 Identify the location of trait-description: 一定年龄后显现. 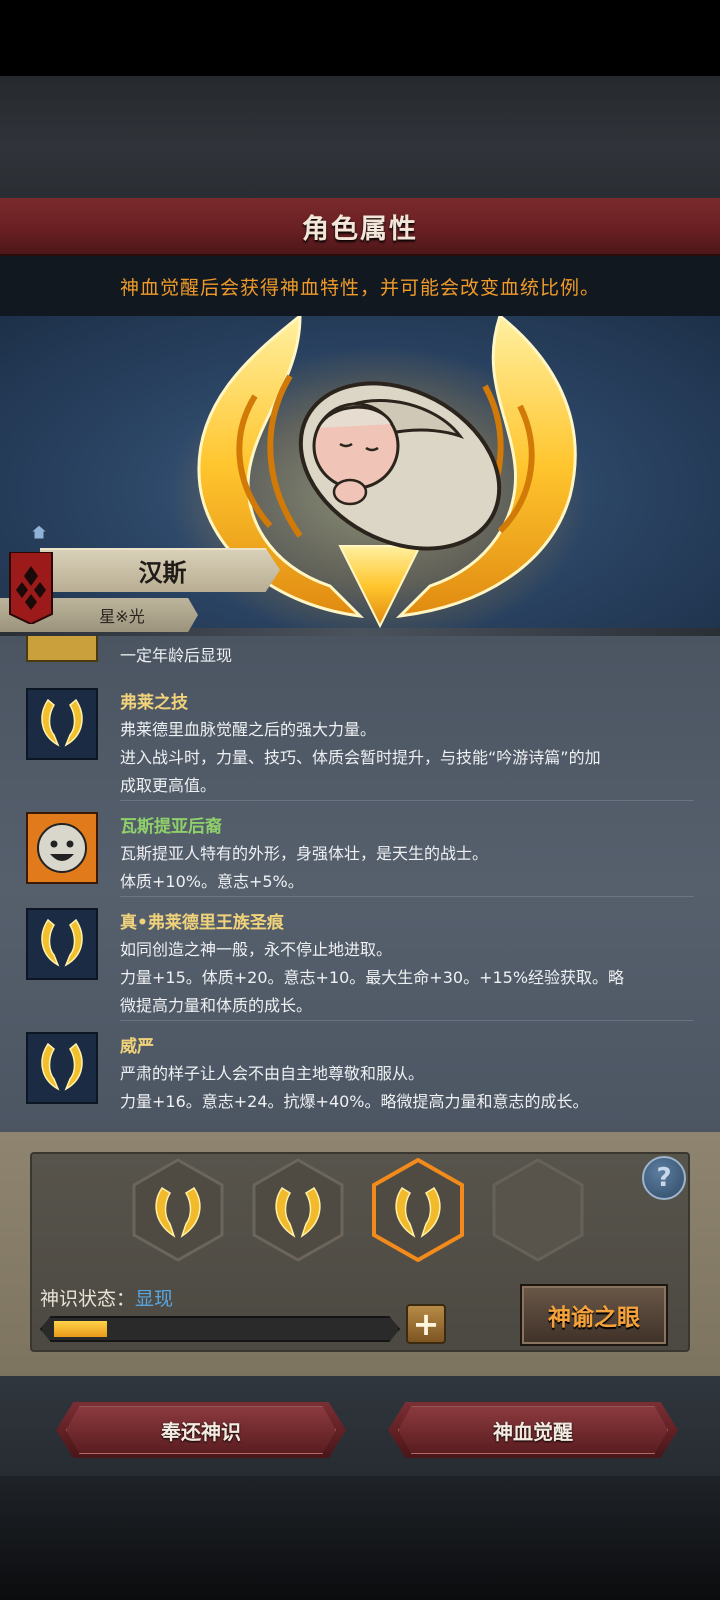
(176, 655).